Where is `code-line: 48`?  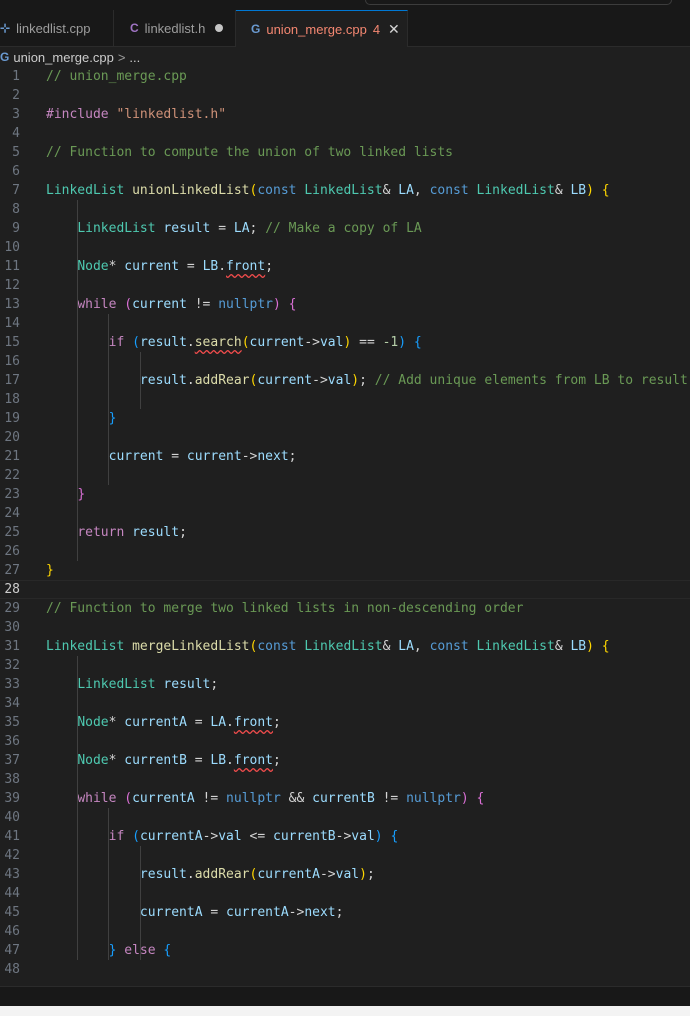 code-line: 48 is located at coordinates (345, 969).